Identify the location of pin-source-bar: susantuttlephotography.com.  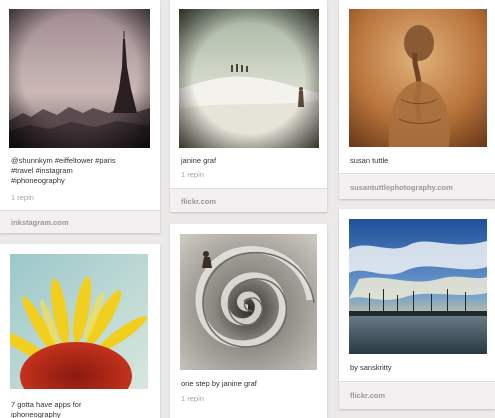
(417, 186).